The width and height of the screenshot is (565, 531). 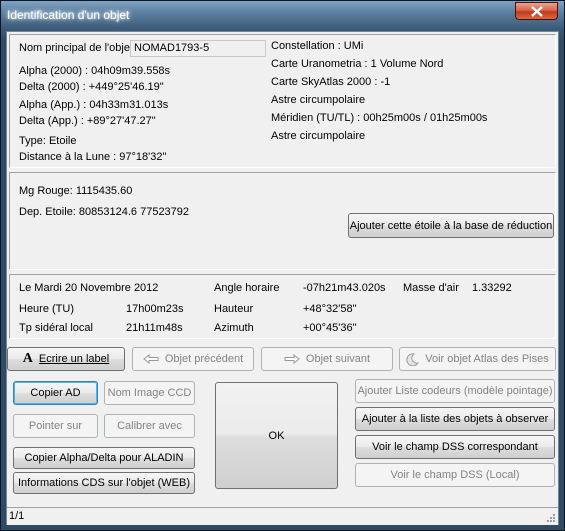 I want to click on angle-value: -07h21m43.020s, so click(x=344, y=288).